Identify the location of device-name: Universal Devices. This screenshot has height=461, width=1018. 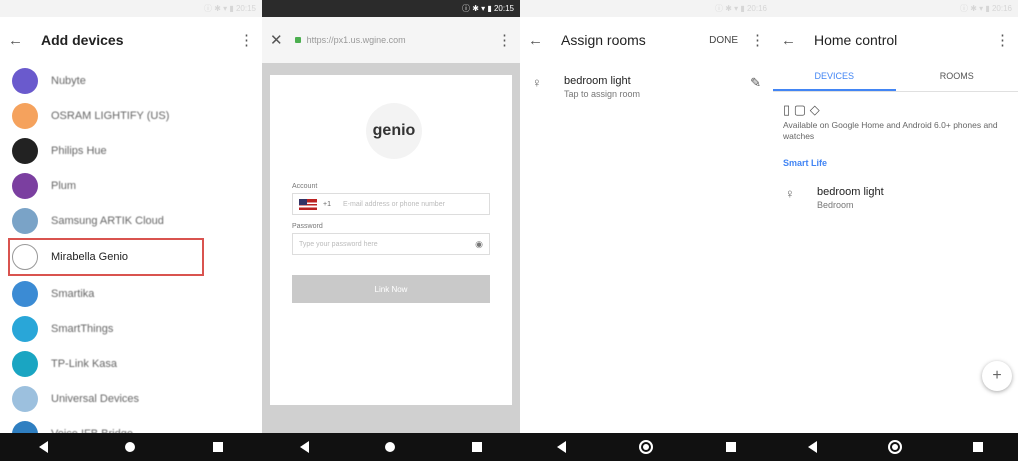
(95, 398).